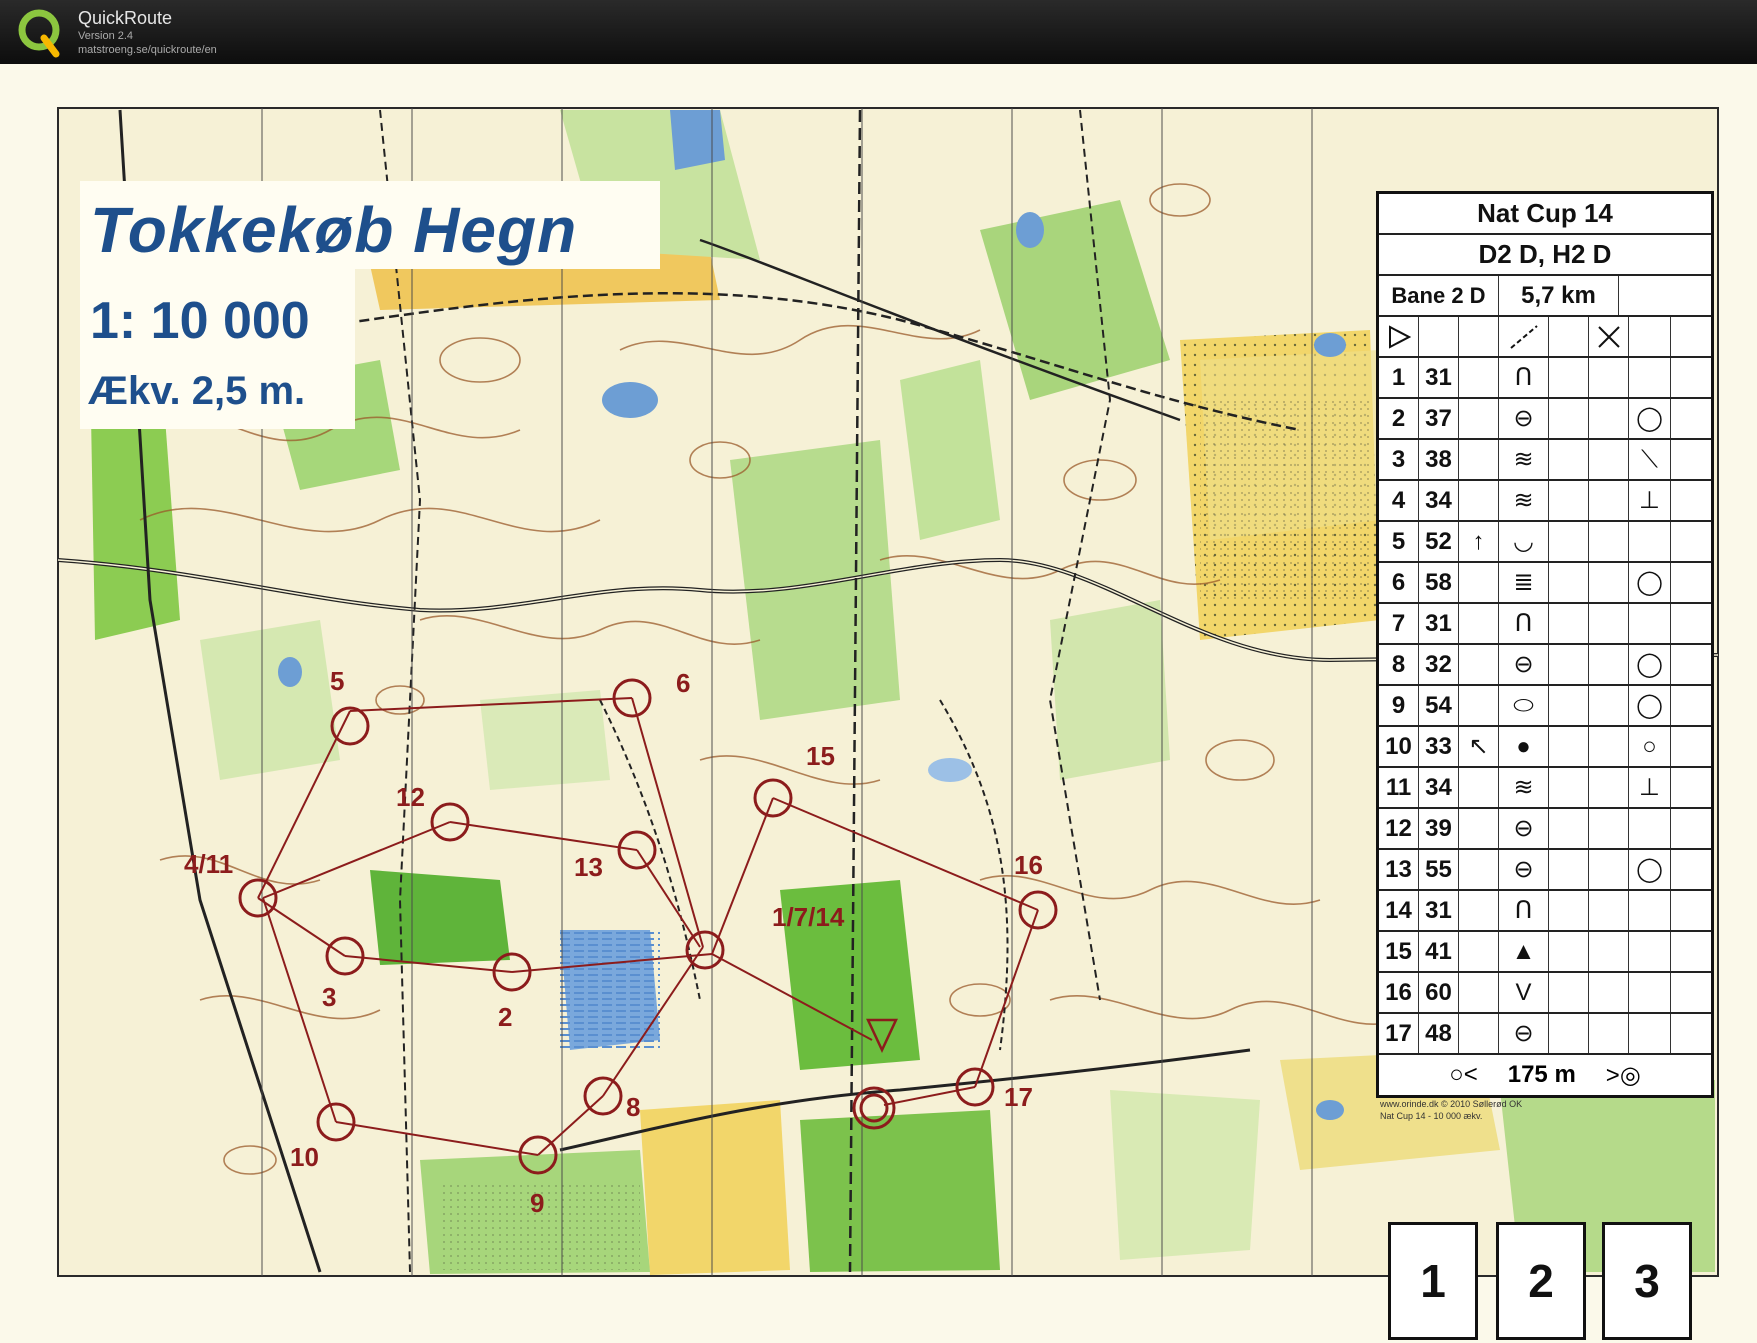 The height and width of the screenshot is (1343, 1757). I want to click on cc-control-code: 38, so click(1439, 459).